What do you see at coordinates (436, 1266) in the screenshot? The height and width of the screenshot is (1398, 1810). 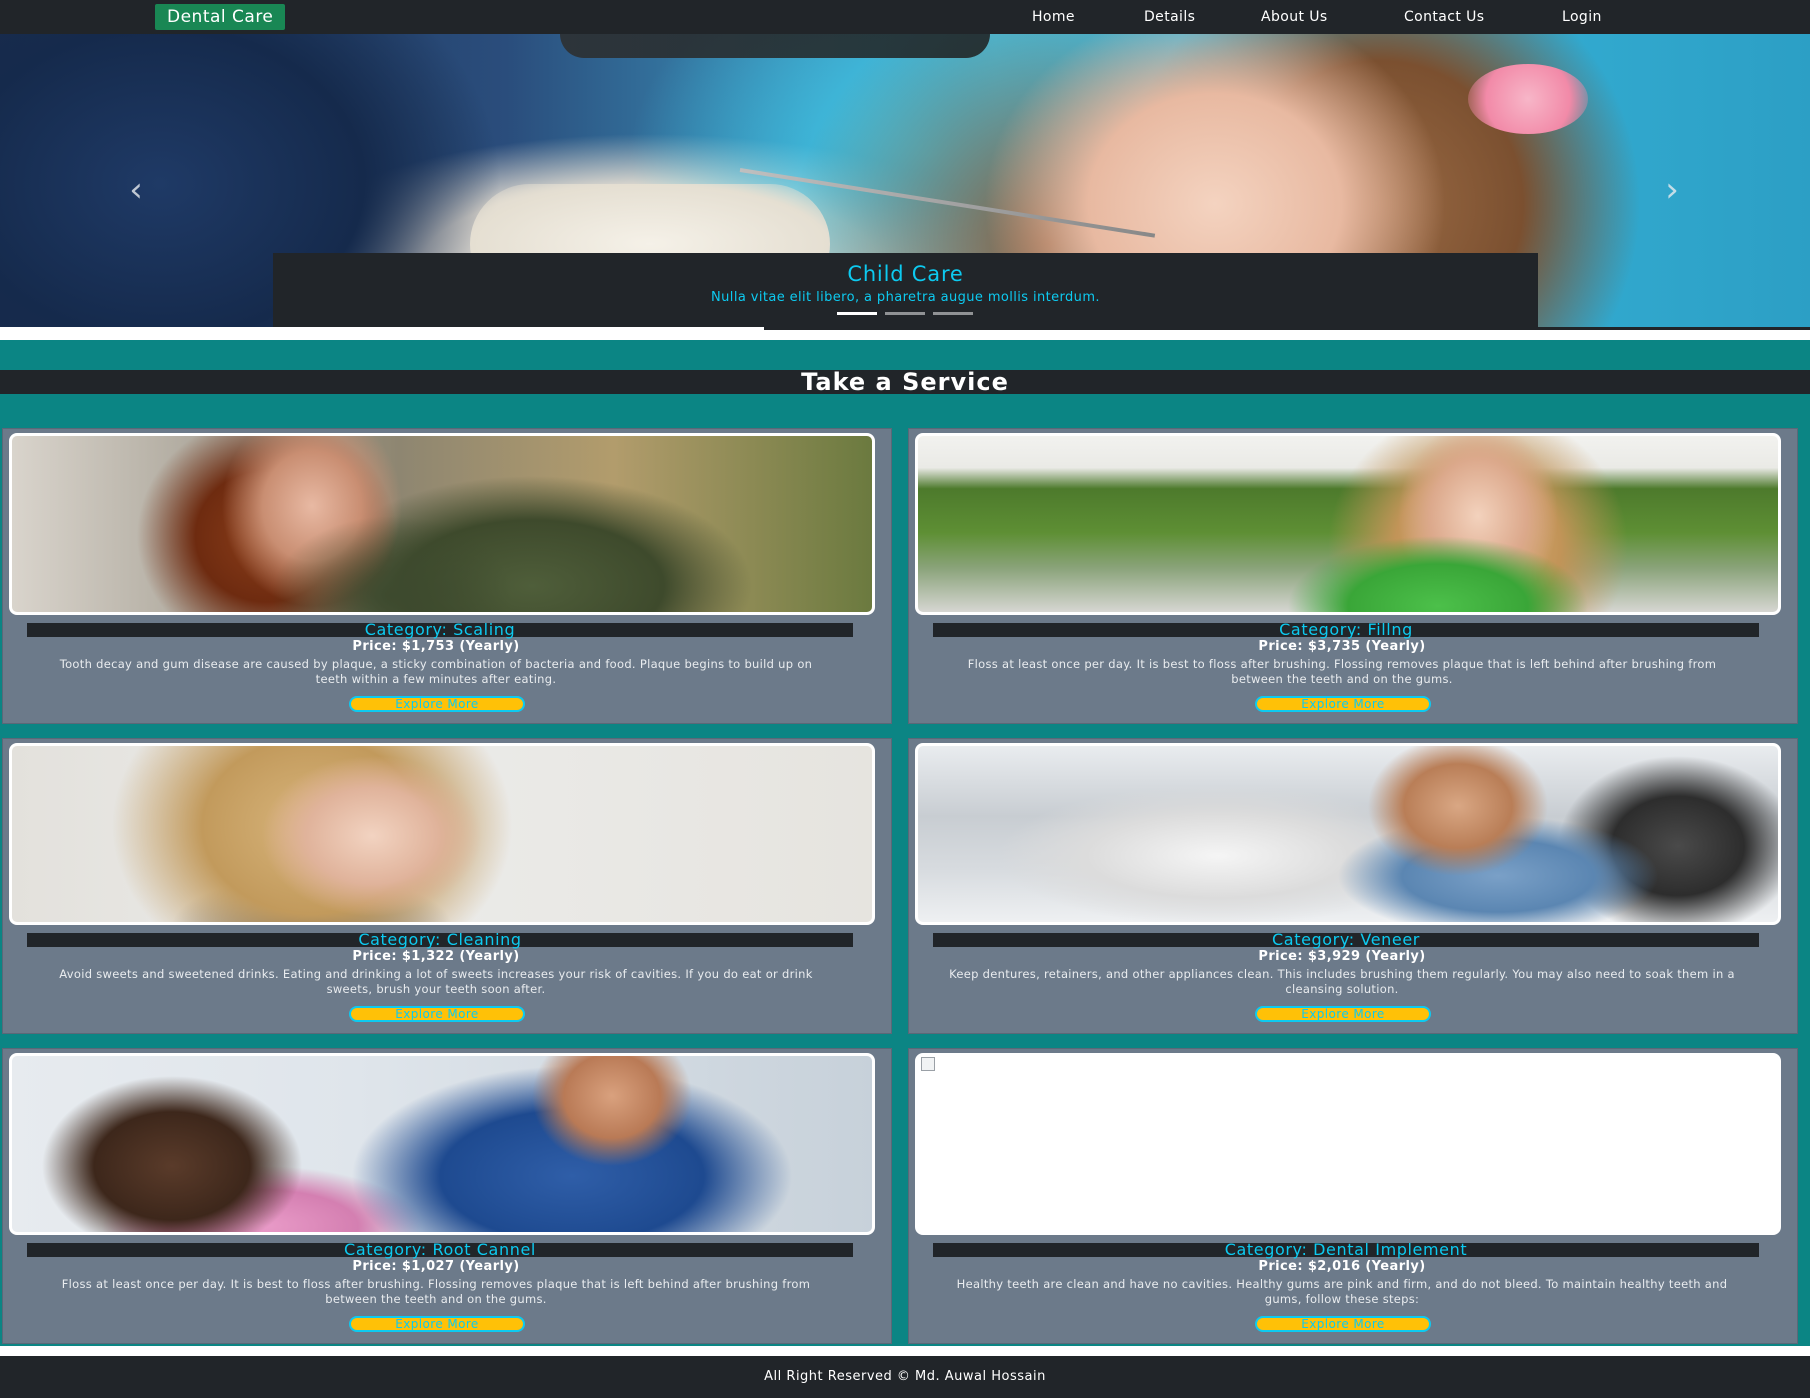 I see `service-price: Price: $1,027 (Yearly)` at bounding box center [436, 1266].